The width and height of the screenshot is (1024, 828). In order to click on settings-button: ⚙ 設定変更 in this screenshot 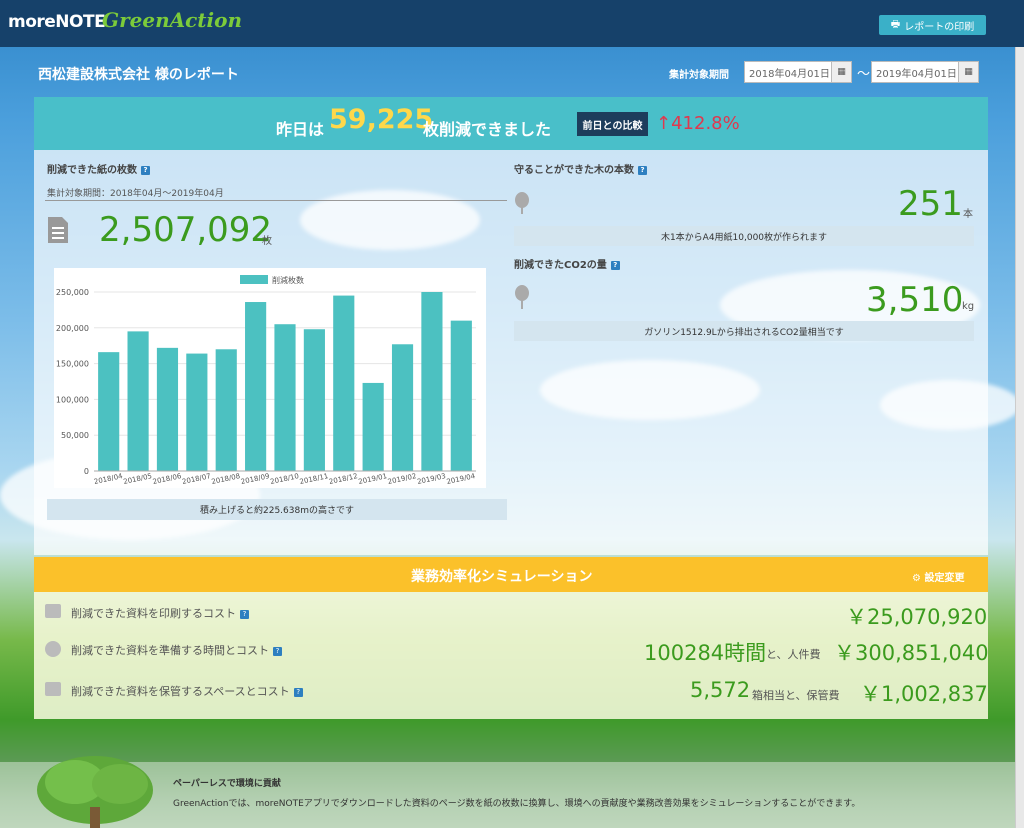, I will do `click(938, 576)`.